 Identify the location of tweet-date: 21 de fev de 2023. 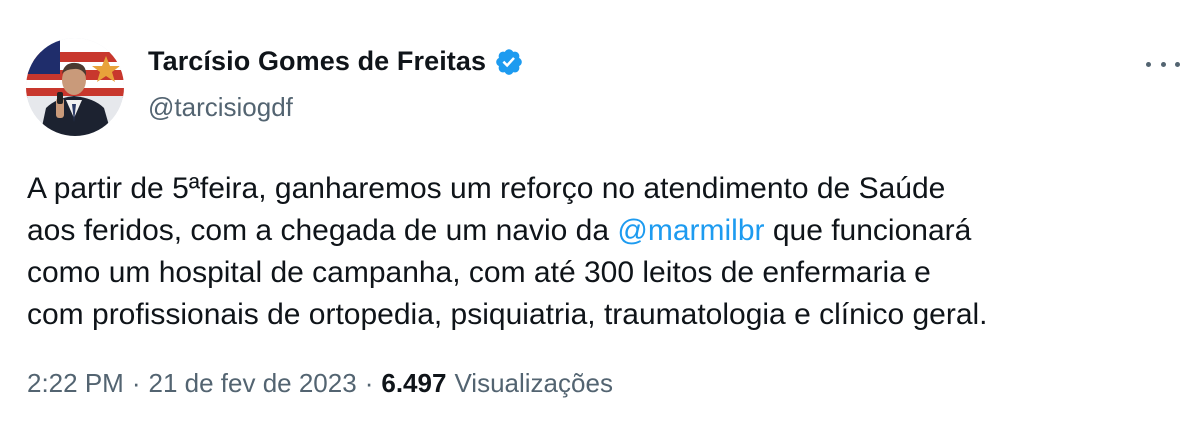
(253, 383).